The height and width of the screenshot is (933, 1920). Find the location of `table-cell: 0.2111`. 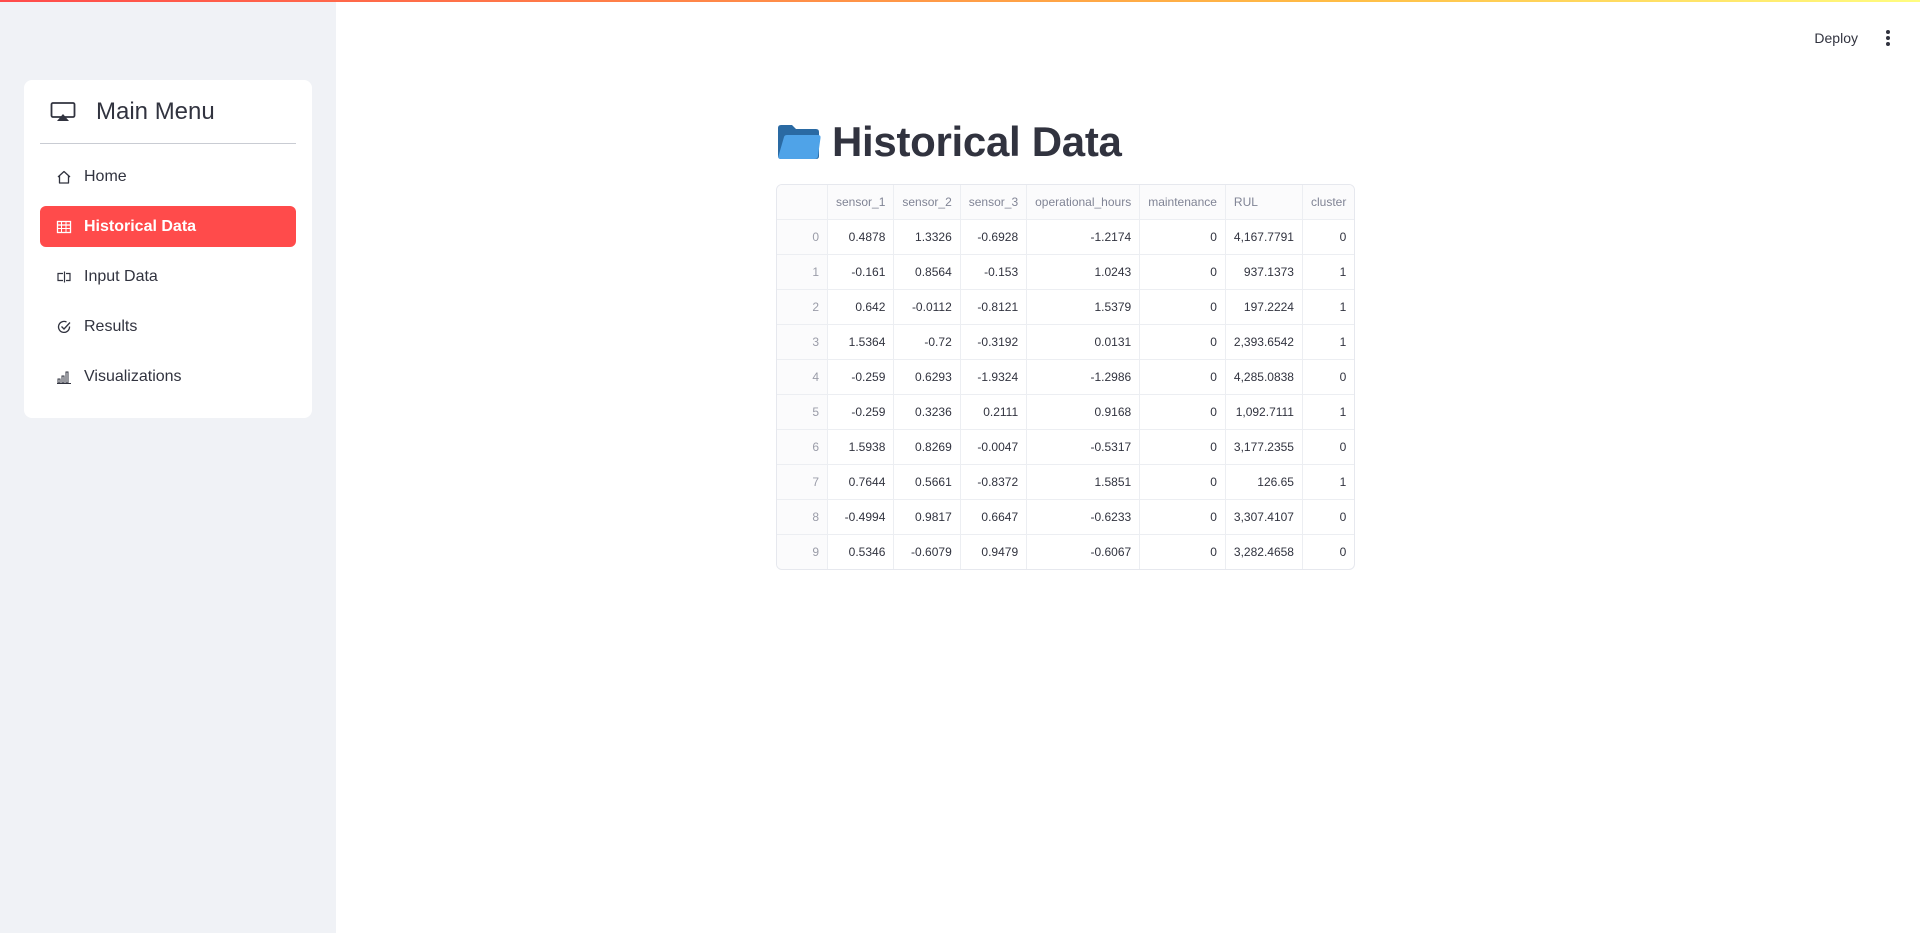

table-cell: 0.2111 is located at coordinates (994, 412).